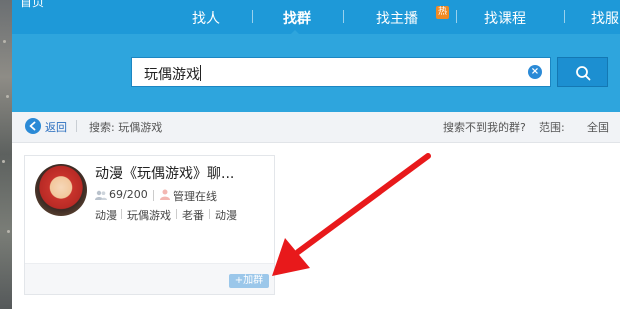  I want to click on search-icon, so click(583, 73).